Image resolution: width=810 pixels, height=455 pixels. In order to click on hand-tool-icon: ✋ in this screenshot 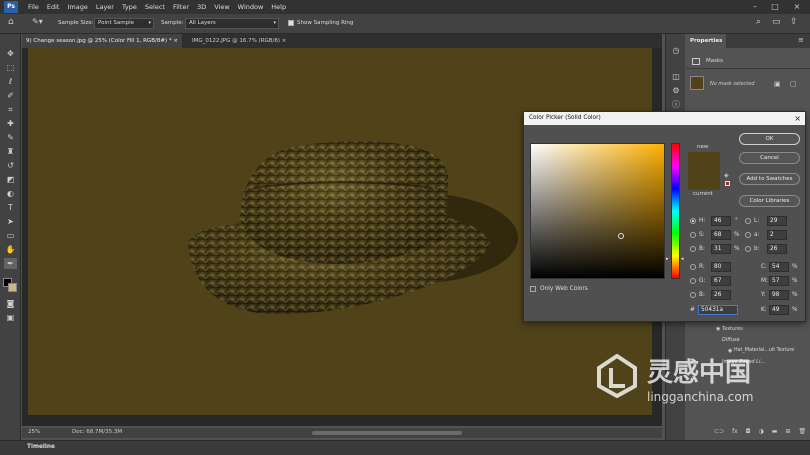, I will do `click(10, 249)`.